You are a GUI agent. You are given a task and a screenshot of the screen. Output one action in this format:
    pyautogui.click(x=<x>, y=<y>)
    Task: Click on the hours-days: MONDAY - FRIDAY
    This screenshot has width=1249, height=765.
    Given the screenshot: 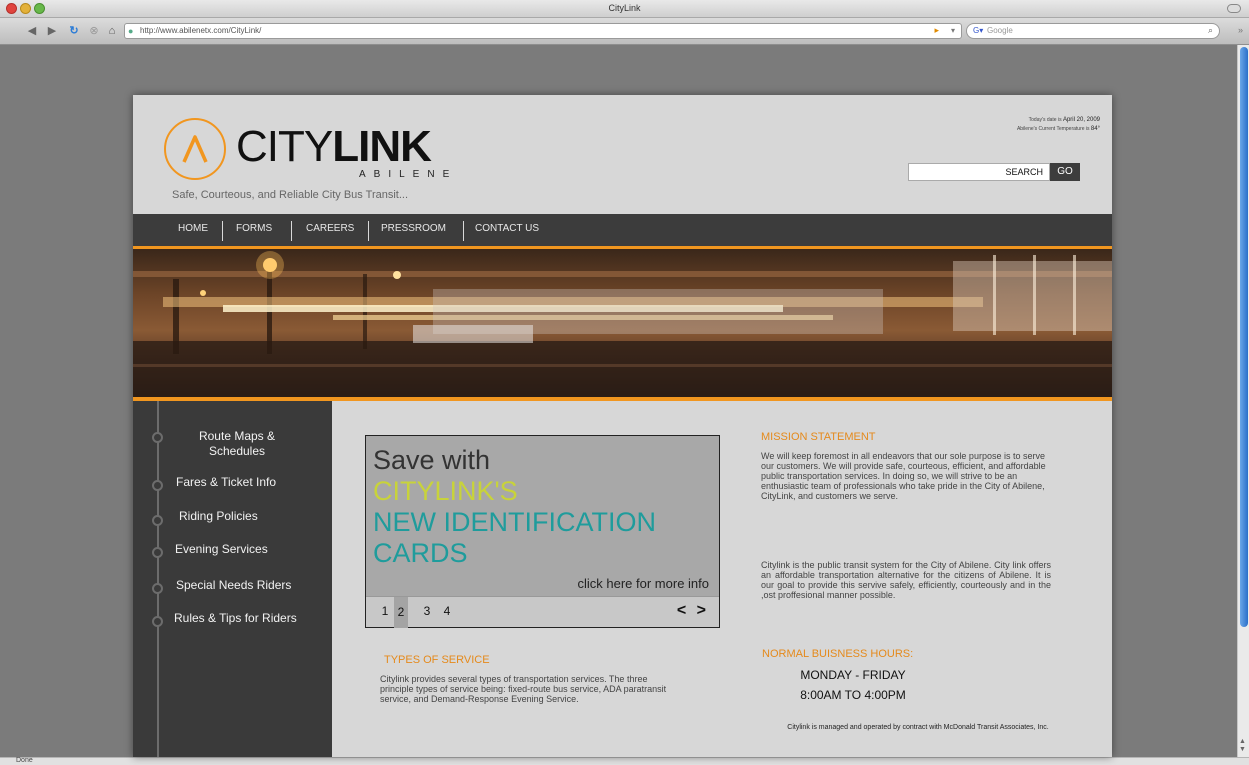 What is the action you would take?
    pyautogui.click(x=853, y=675)
    